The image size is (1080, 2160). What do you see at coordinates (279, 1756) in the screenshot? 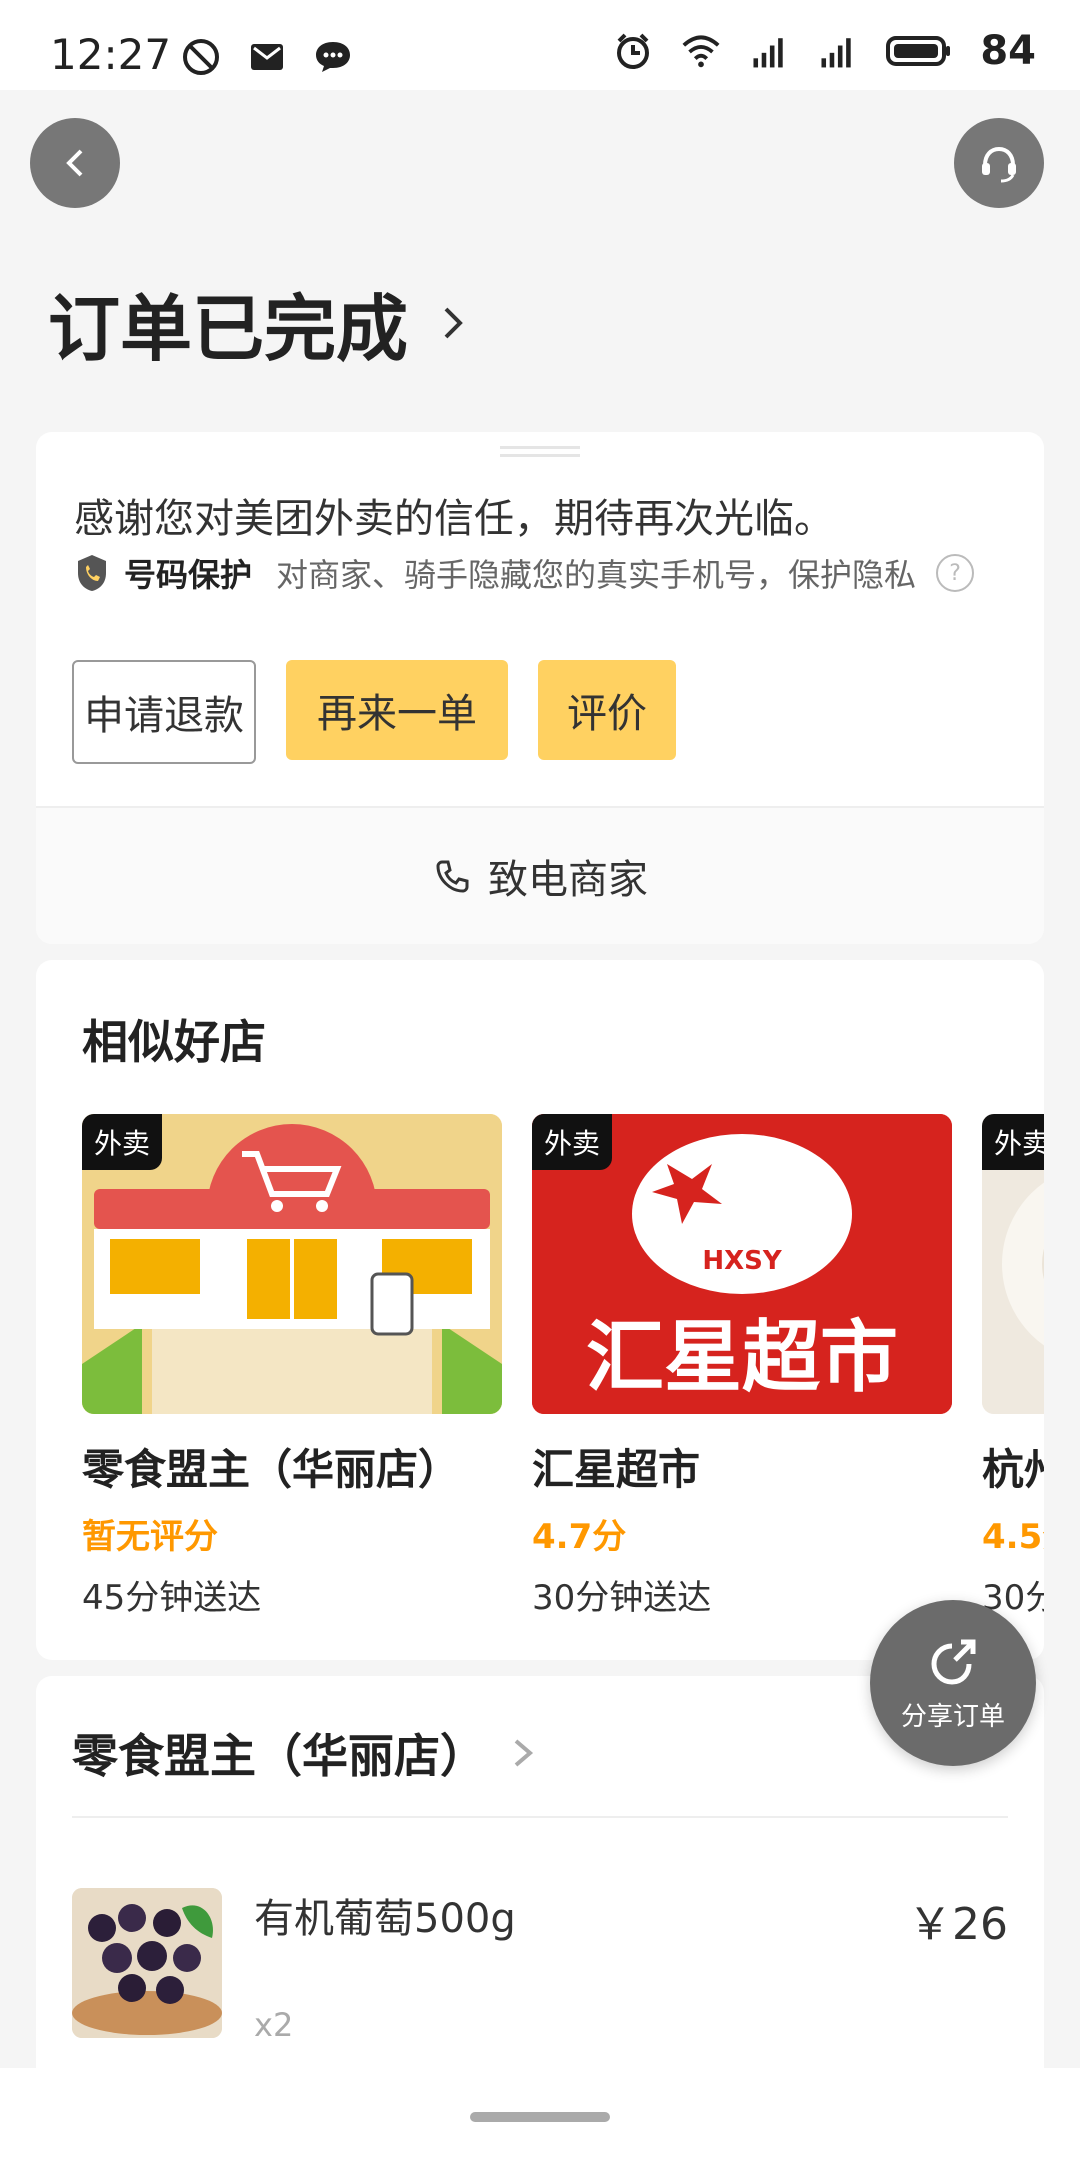
I see `order-store-name: 零食盟主（华丽店）` at bounding box center [279, 1756].